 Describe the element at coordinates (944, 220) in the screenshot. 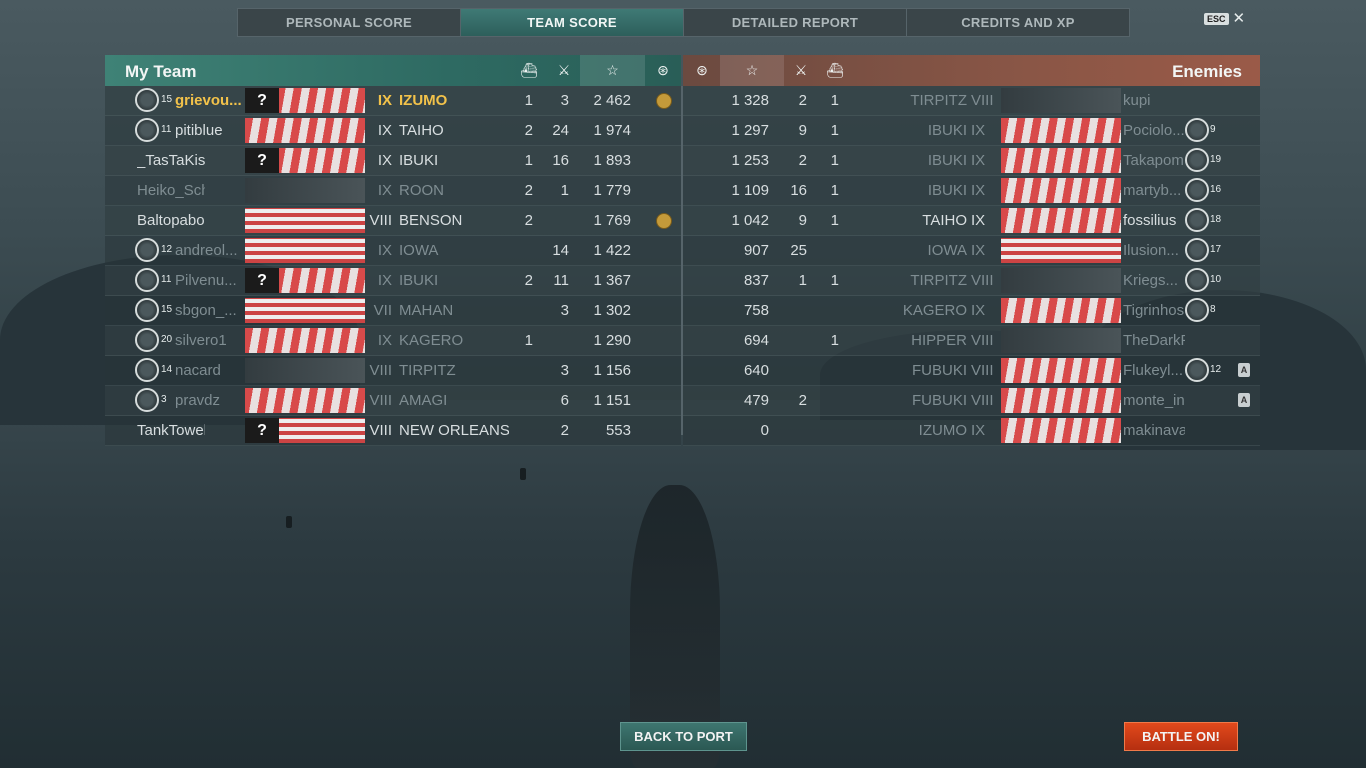

I see `ship-name: TAIHO` at that location.